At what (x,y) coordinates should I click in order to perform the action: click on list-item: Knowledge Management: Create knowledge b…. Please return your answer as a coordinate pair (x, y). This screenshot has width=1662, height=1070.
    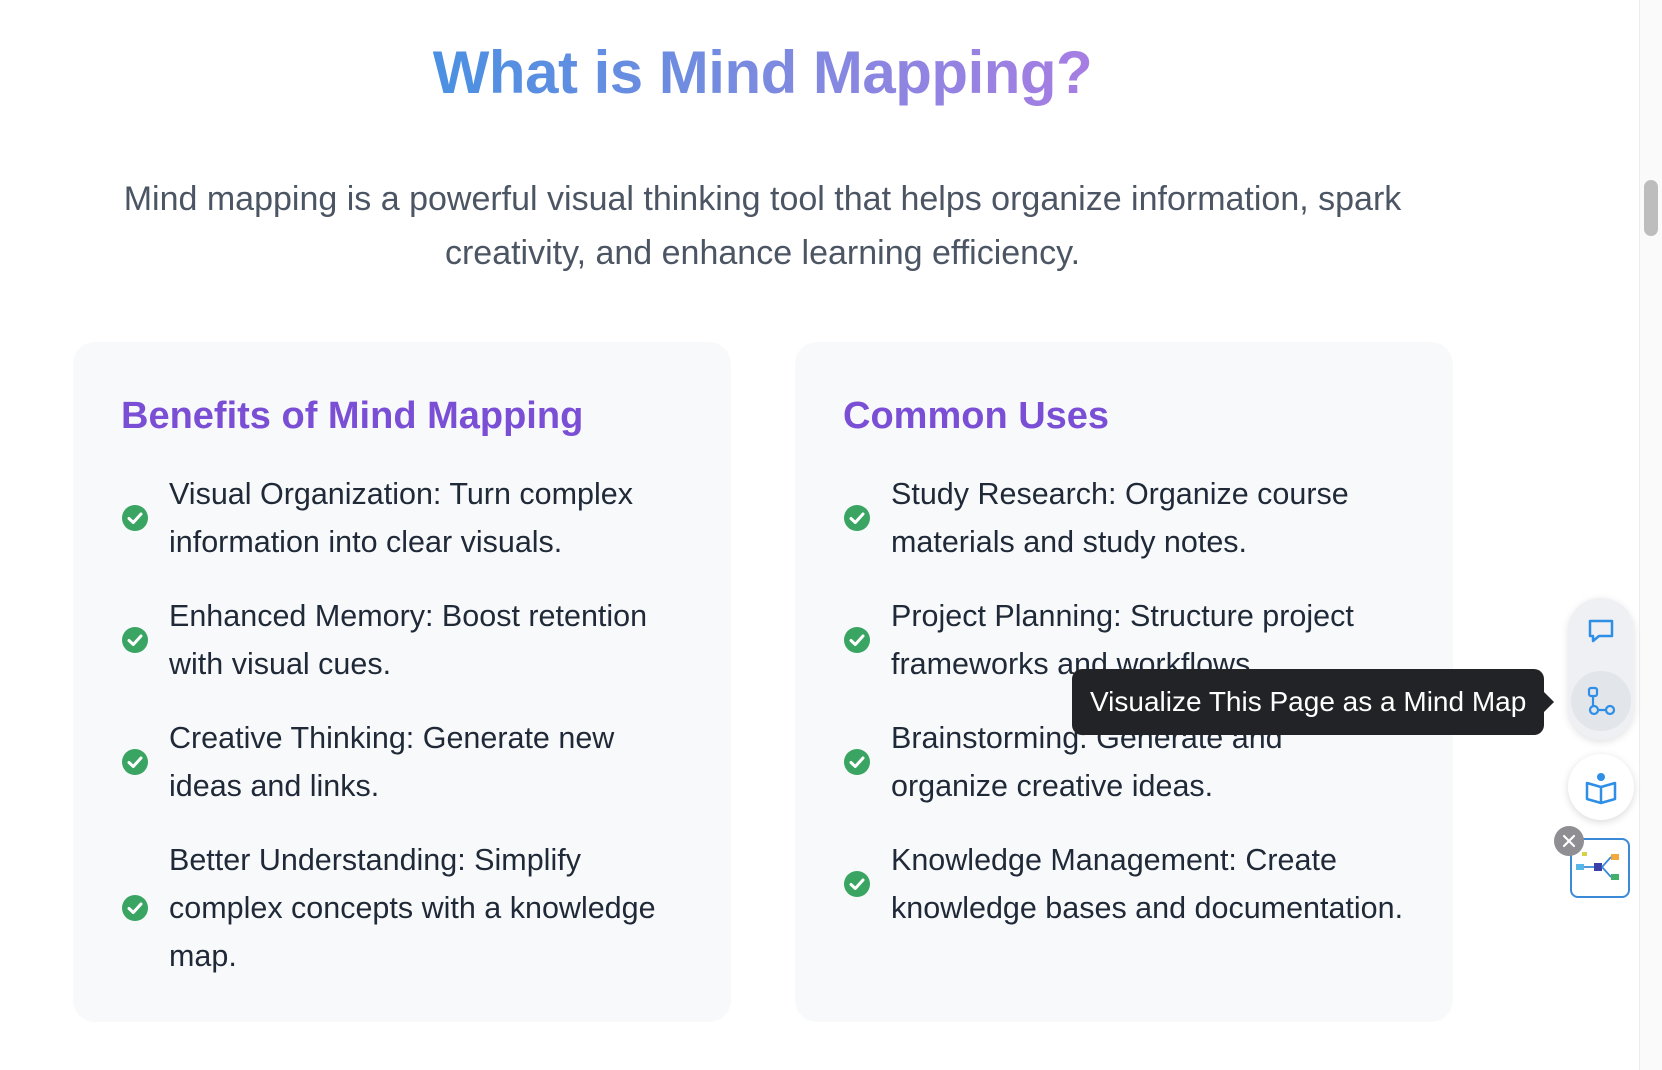
    Looking at the image, I should click on (1124, 884).